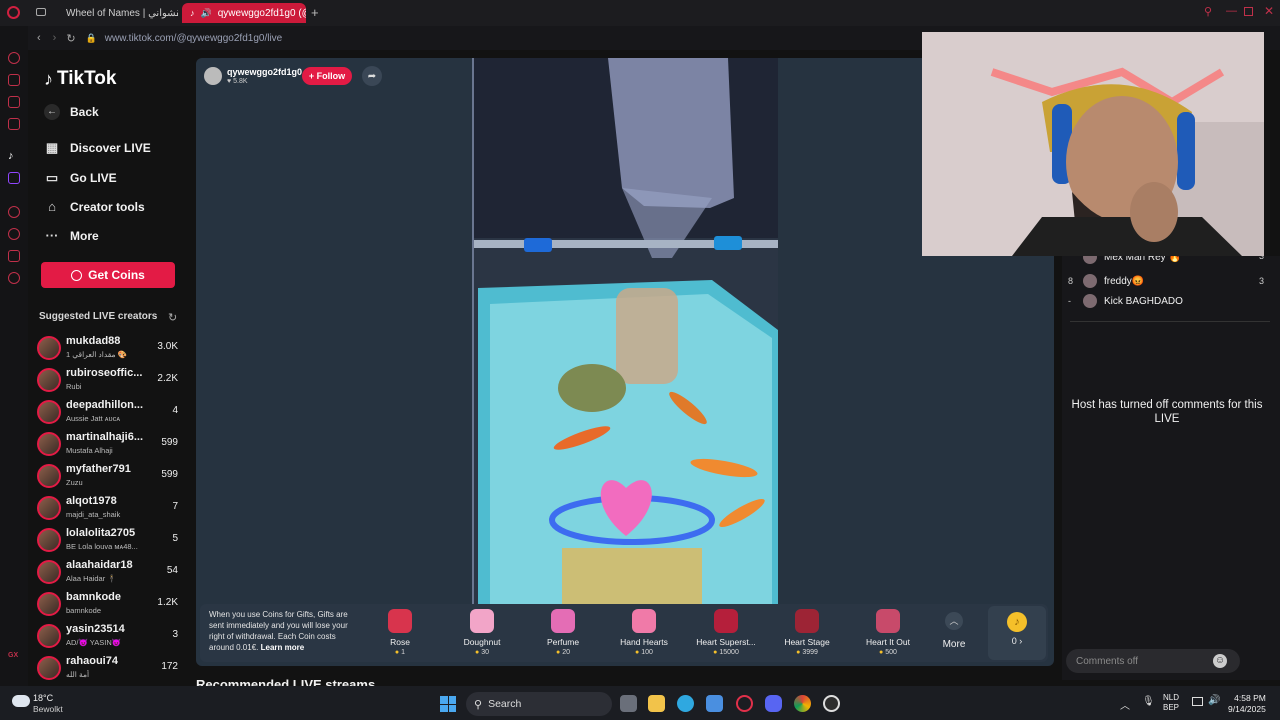 This screenshot has width=1280, height=720. Describe the element at coordinates (1247, 709) in the screenshot. I see `clock-date: 9/14/2025` at that location.